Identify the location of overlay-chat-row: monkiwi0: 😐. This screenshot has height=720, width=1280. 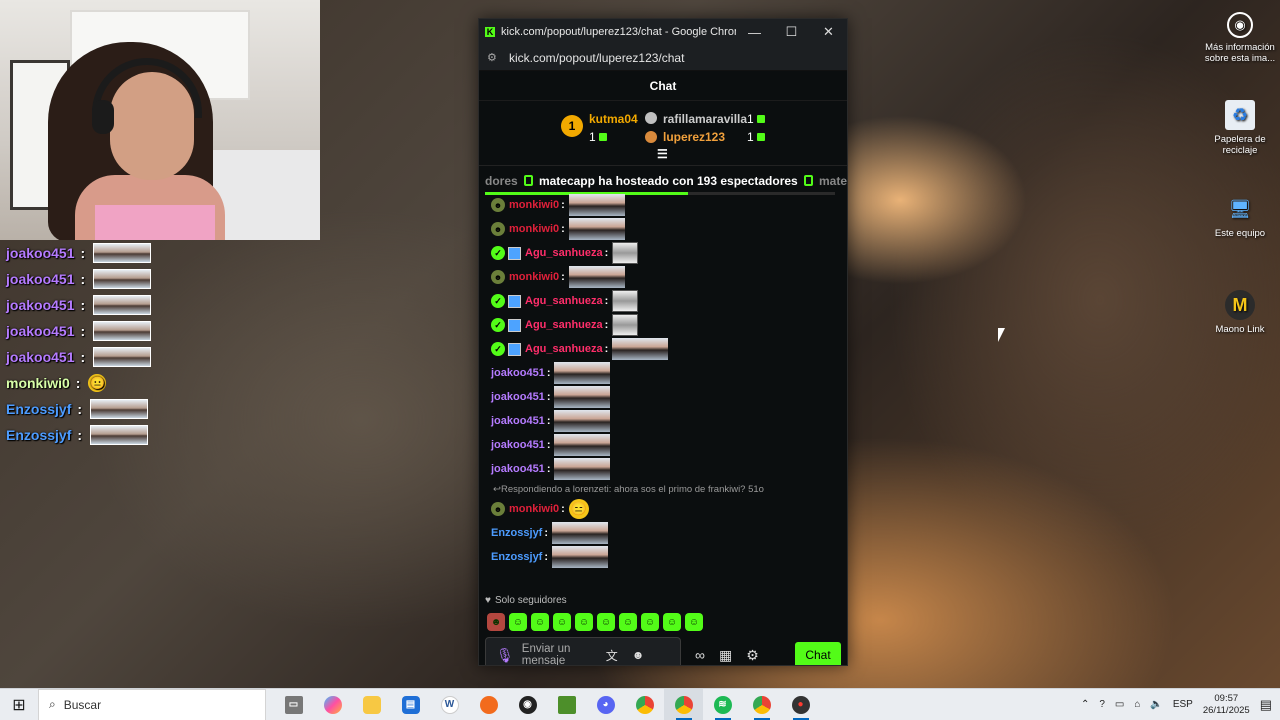
(78, 383).